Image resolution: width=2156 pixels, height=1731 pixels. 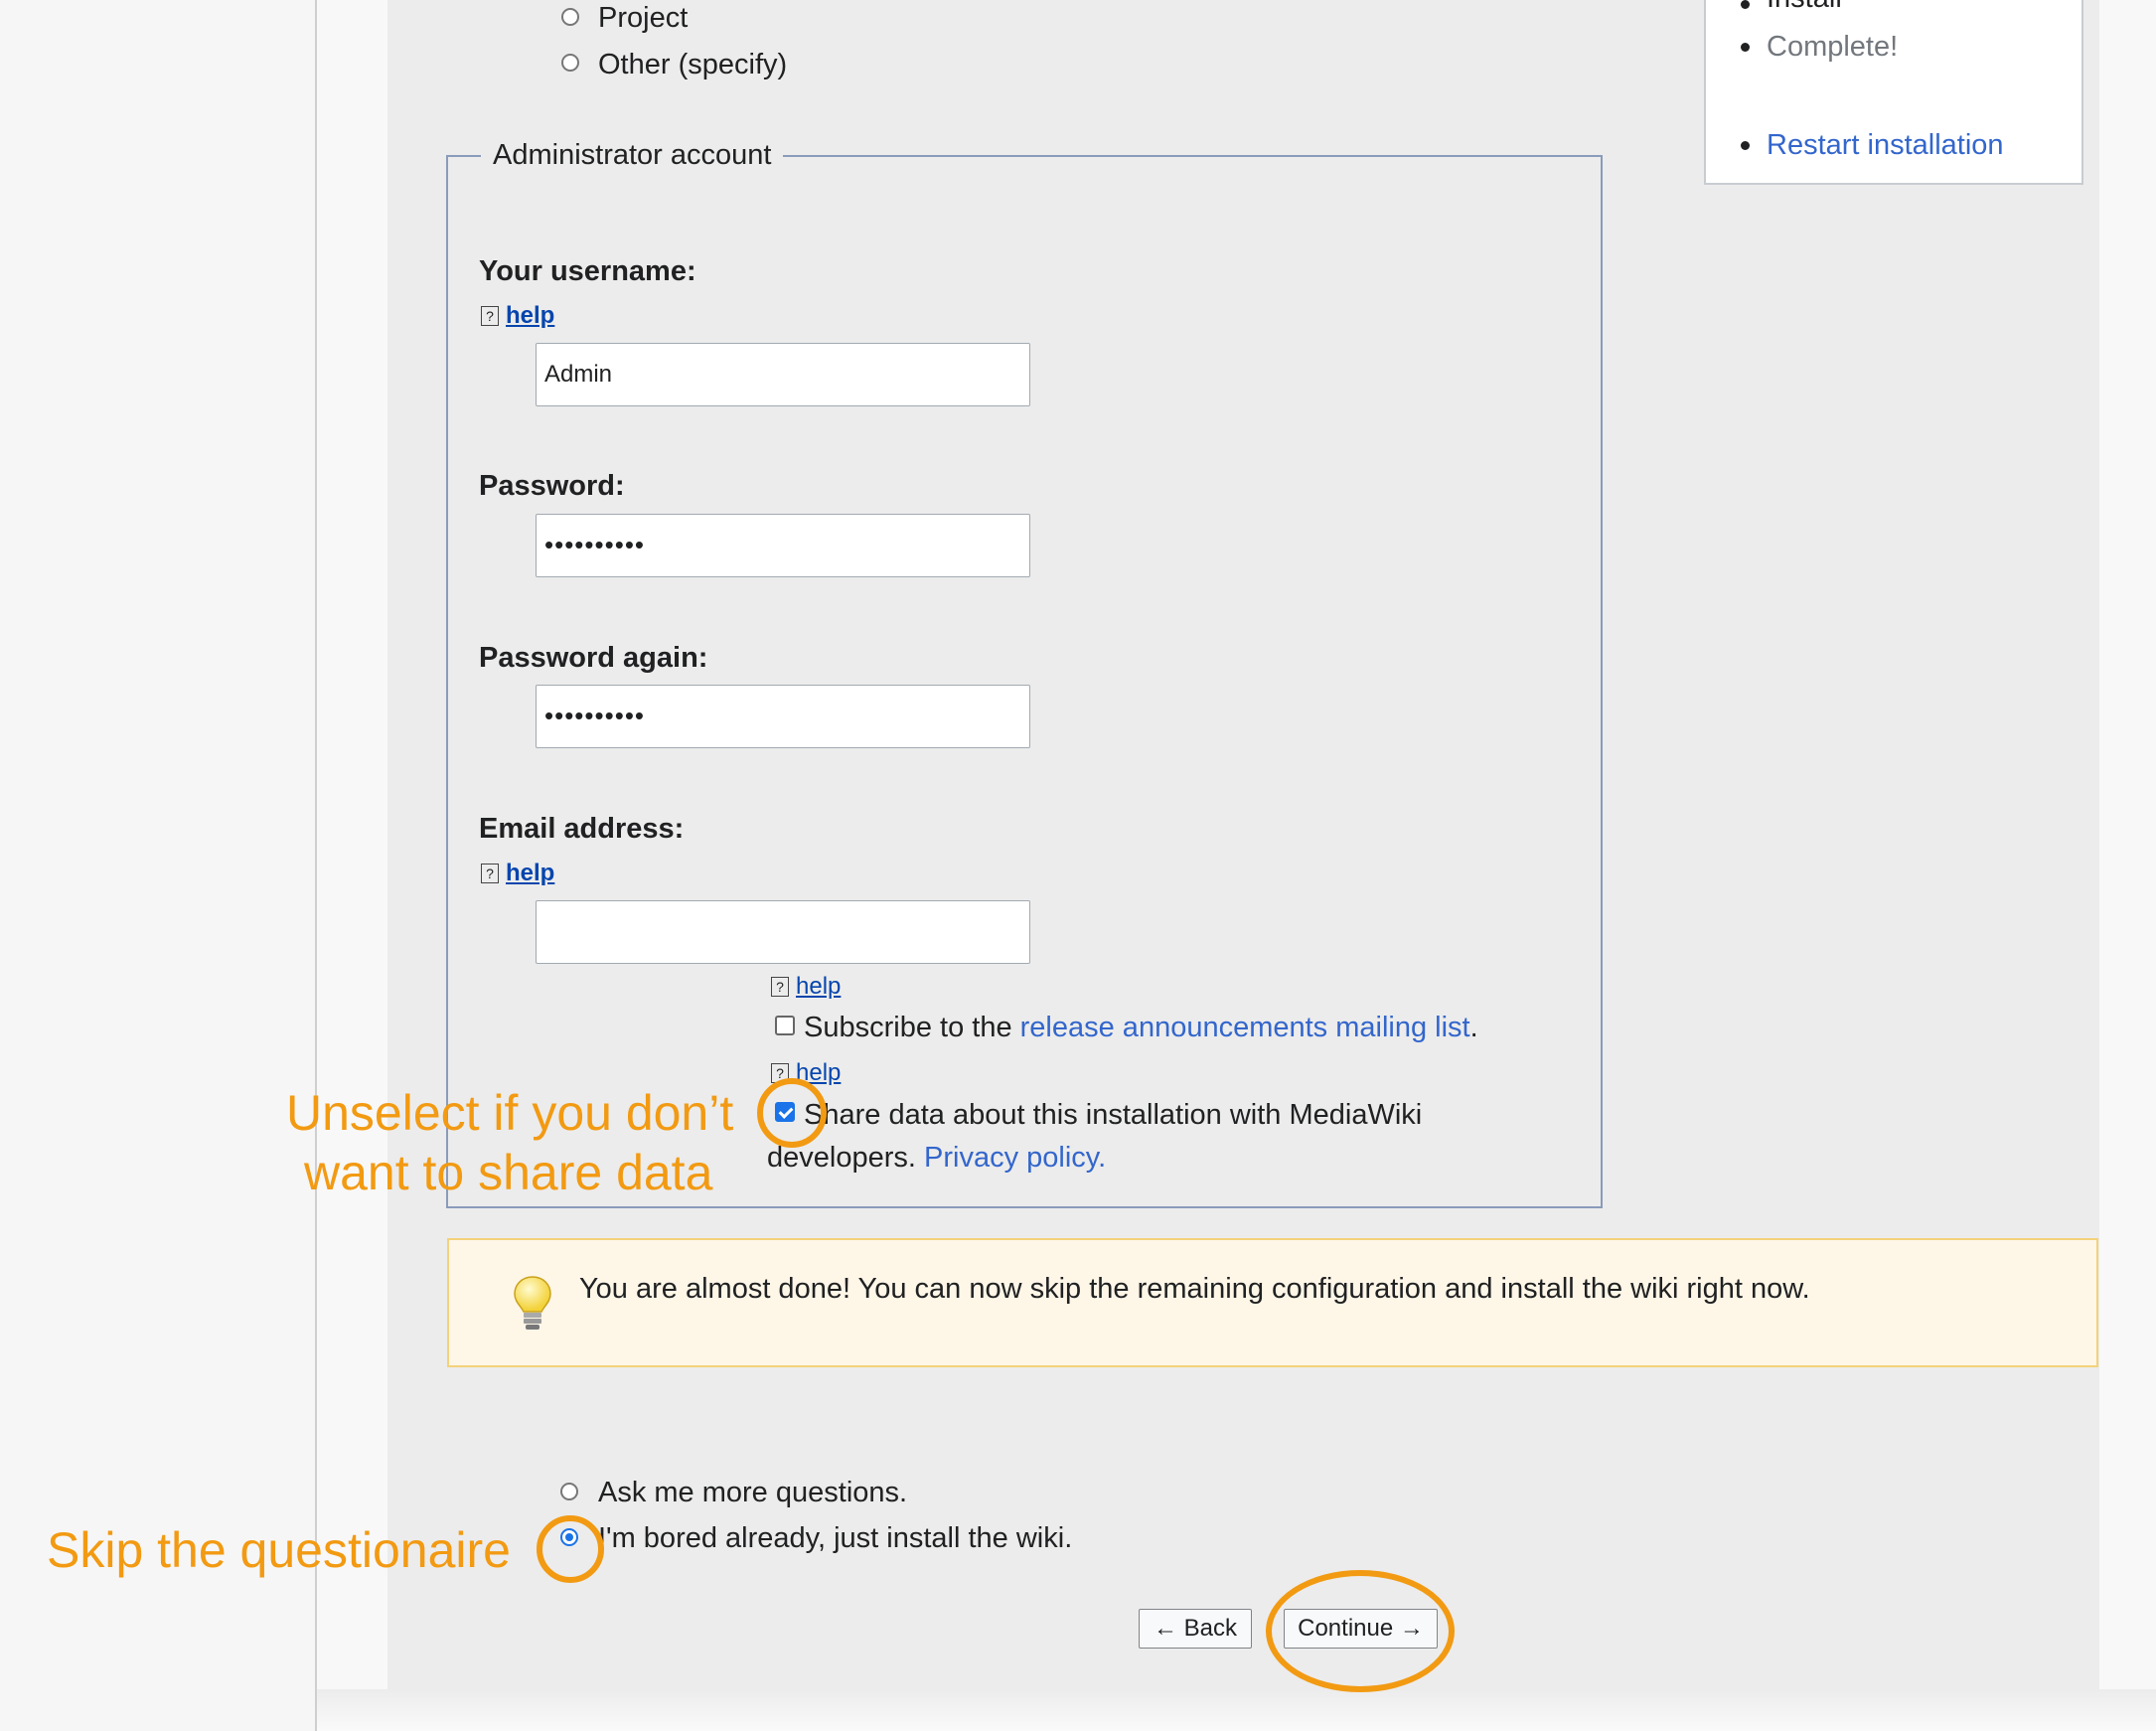 I want to click on annotation-share-line2: want to share data, so click(x=509, y=1173).